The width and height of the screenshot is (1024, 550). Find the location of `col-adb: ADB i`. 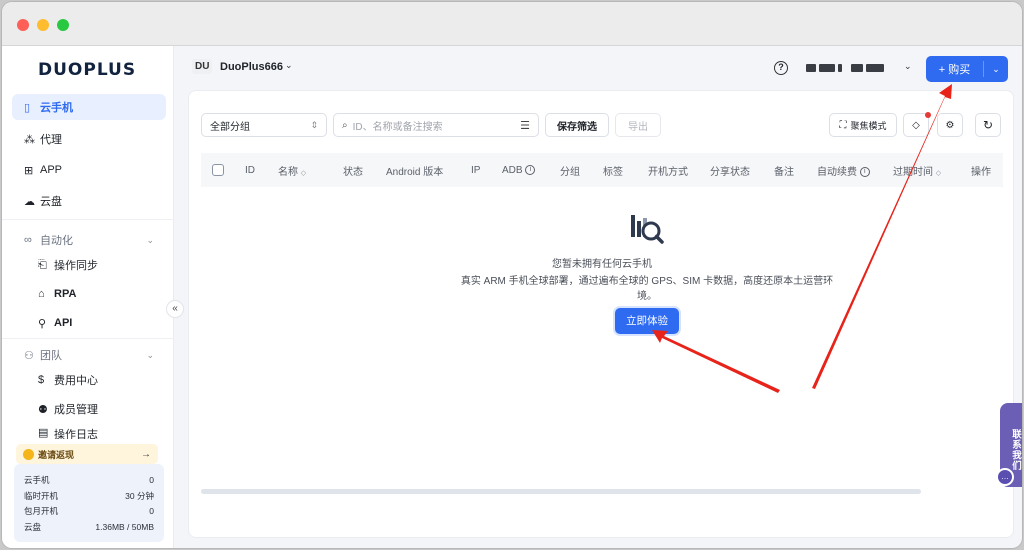

col-adb: ADB i is located at coordinates (519, 170).